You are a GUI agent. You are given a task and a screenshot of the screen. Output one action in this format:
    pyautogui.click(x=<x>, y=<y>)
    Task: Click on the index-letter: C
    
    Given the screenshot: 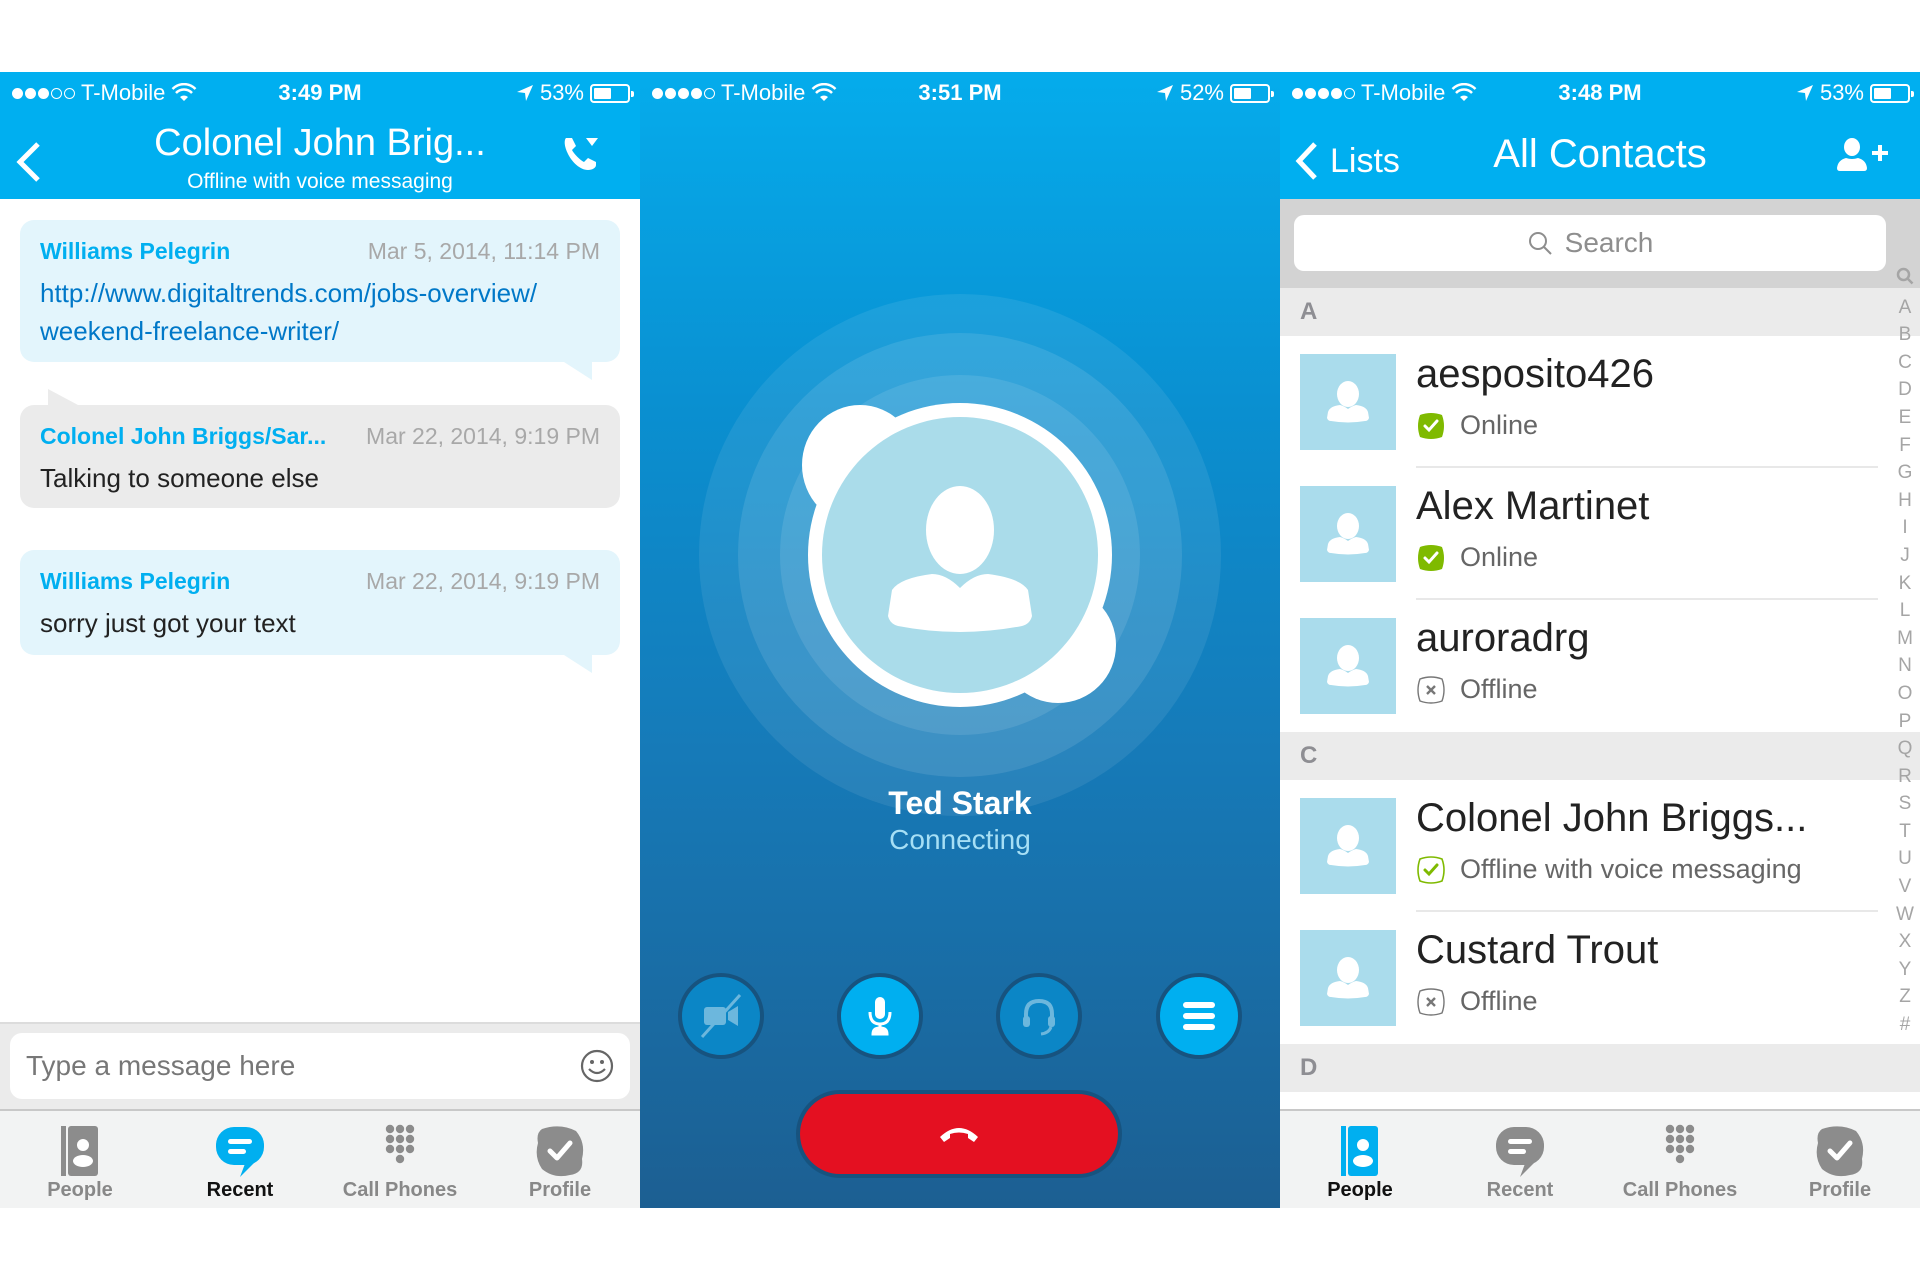 What is the action you would take?
    pyautogui.click(x=1905, y=363)
    